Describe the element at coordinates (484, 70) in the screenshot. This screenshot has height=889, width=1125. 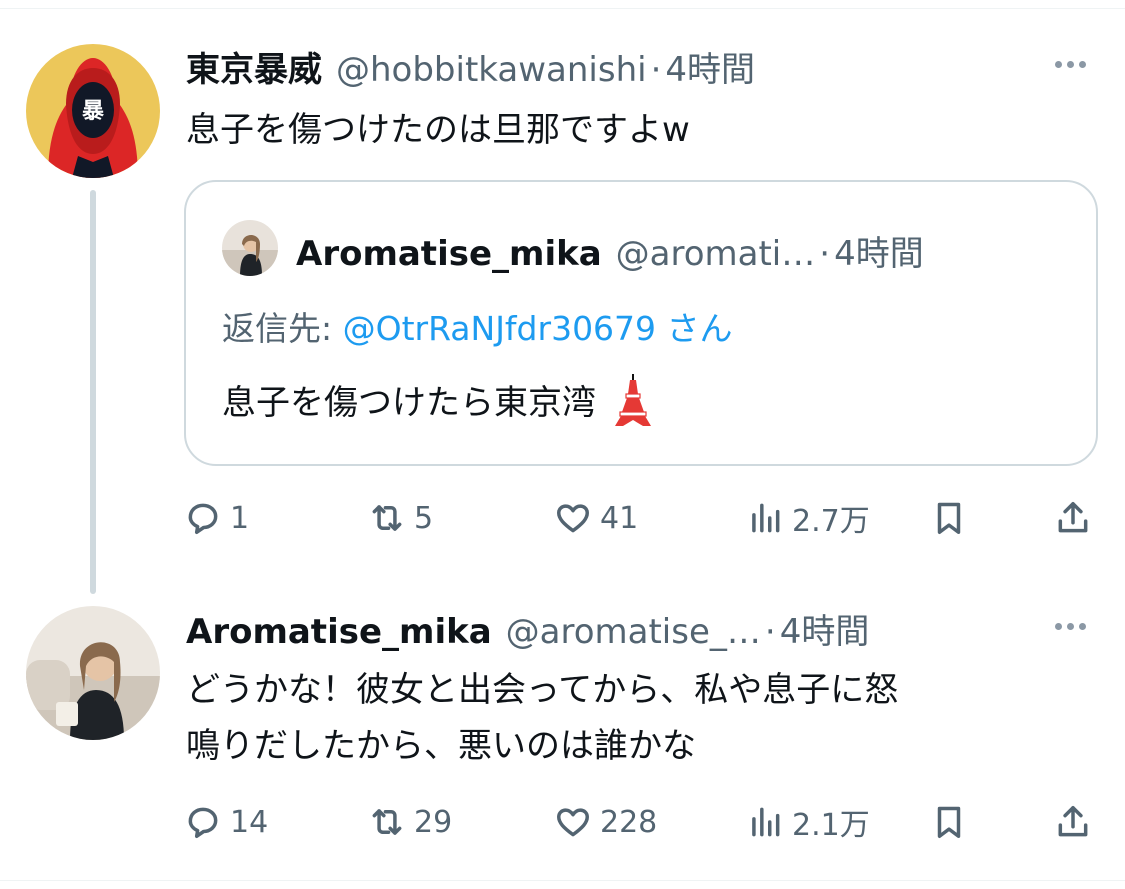
I see `handle: @hobbitkawanishi` at that location.